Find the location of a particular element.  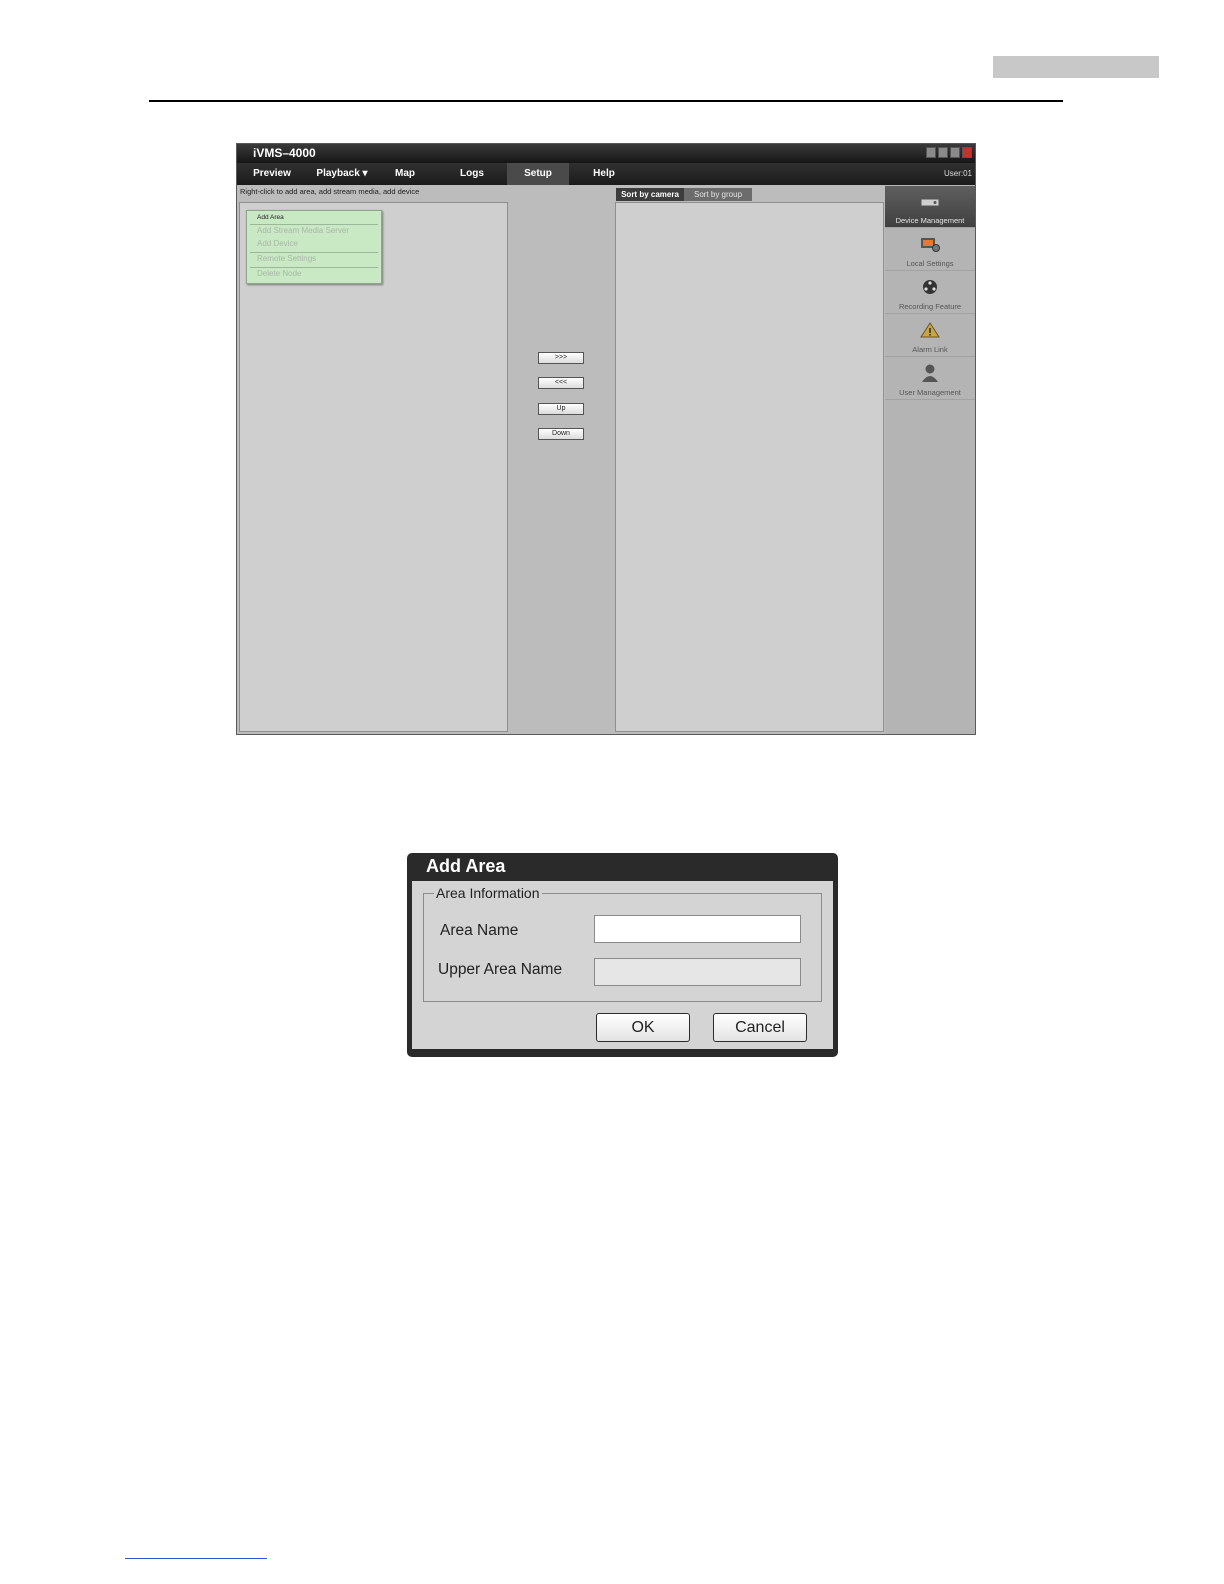

tab-sort-by-camera: Sort by camera is located at coordinates (650, 194).